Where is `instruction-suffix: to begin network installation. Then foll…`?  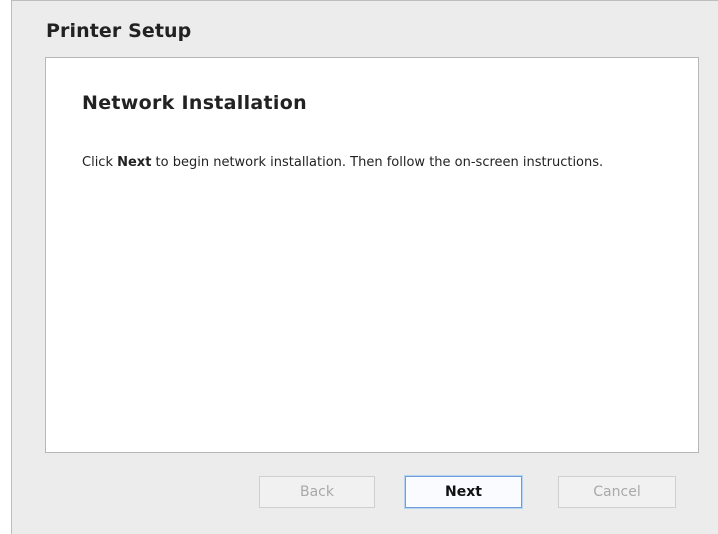 instruction-suffix: to begin network installation. Then foll… is located at coordinates (377, 162).